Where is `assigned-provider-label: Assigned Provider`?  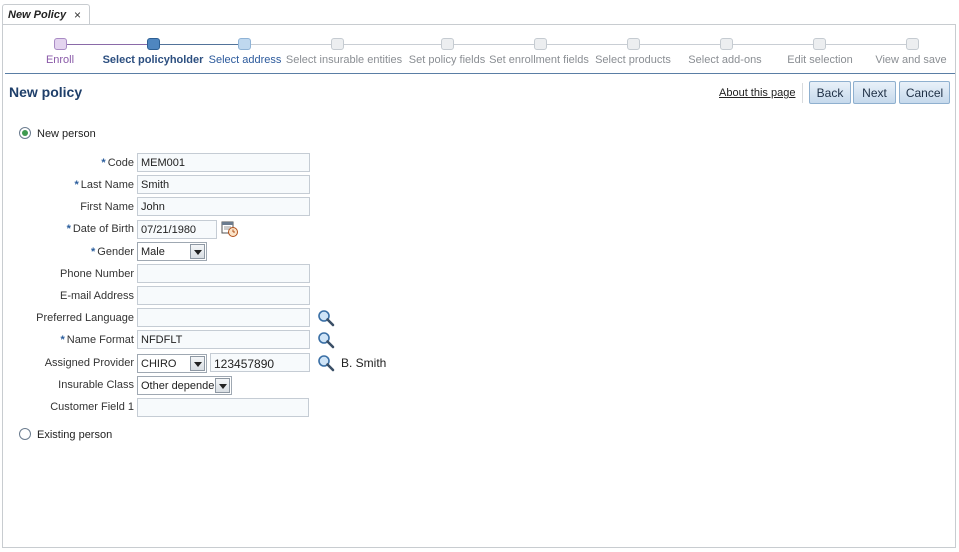
assigned-provider-label: Assigned Provider is located at coordinates (68, 365).